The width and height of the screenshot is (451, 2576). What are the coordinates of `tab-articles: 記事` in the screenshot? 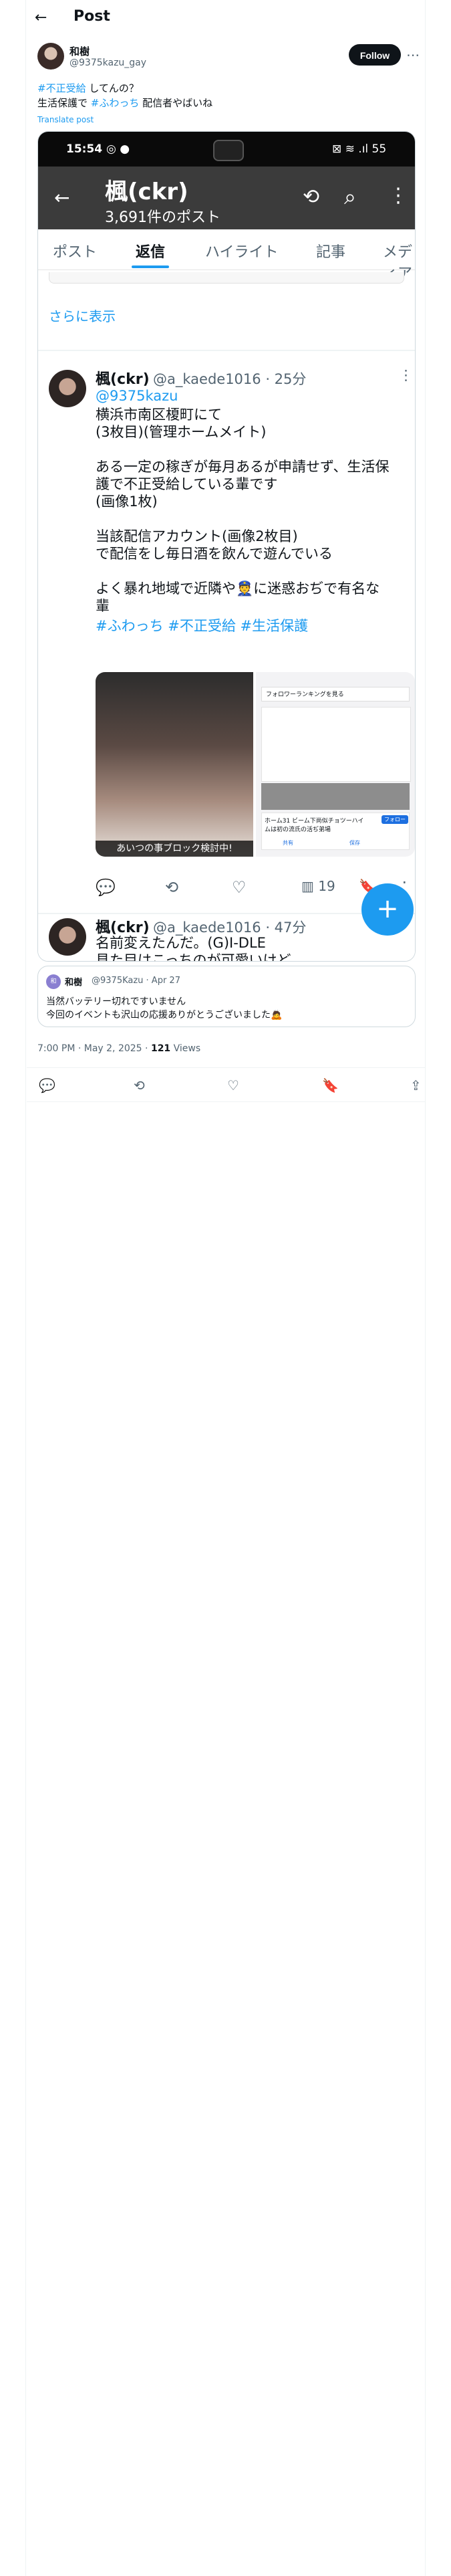 It's located at (330, 250).